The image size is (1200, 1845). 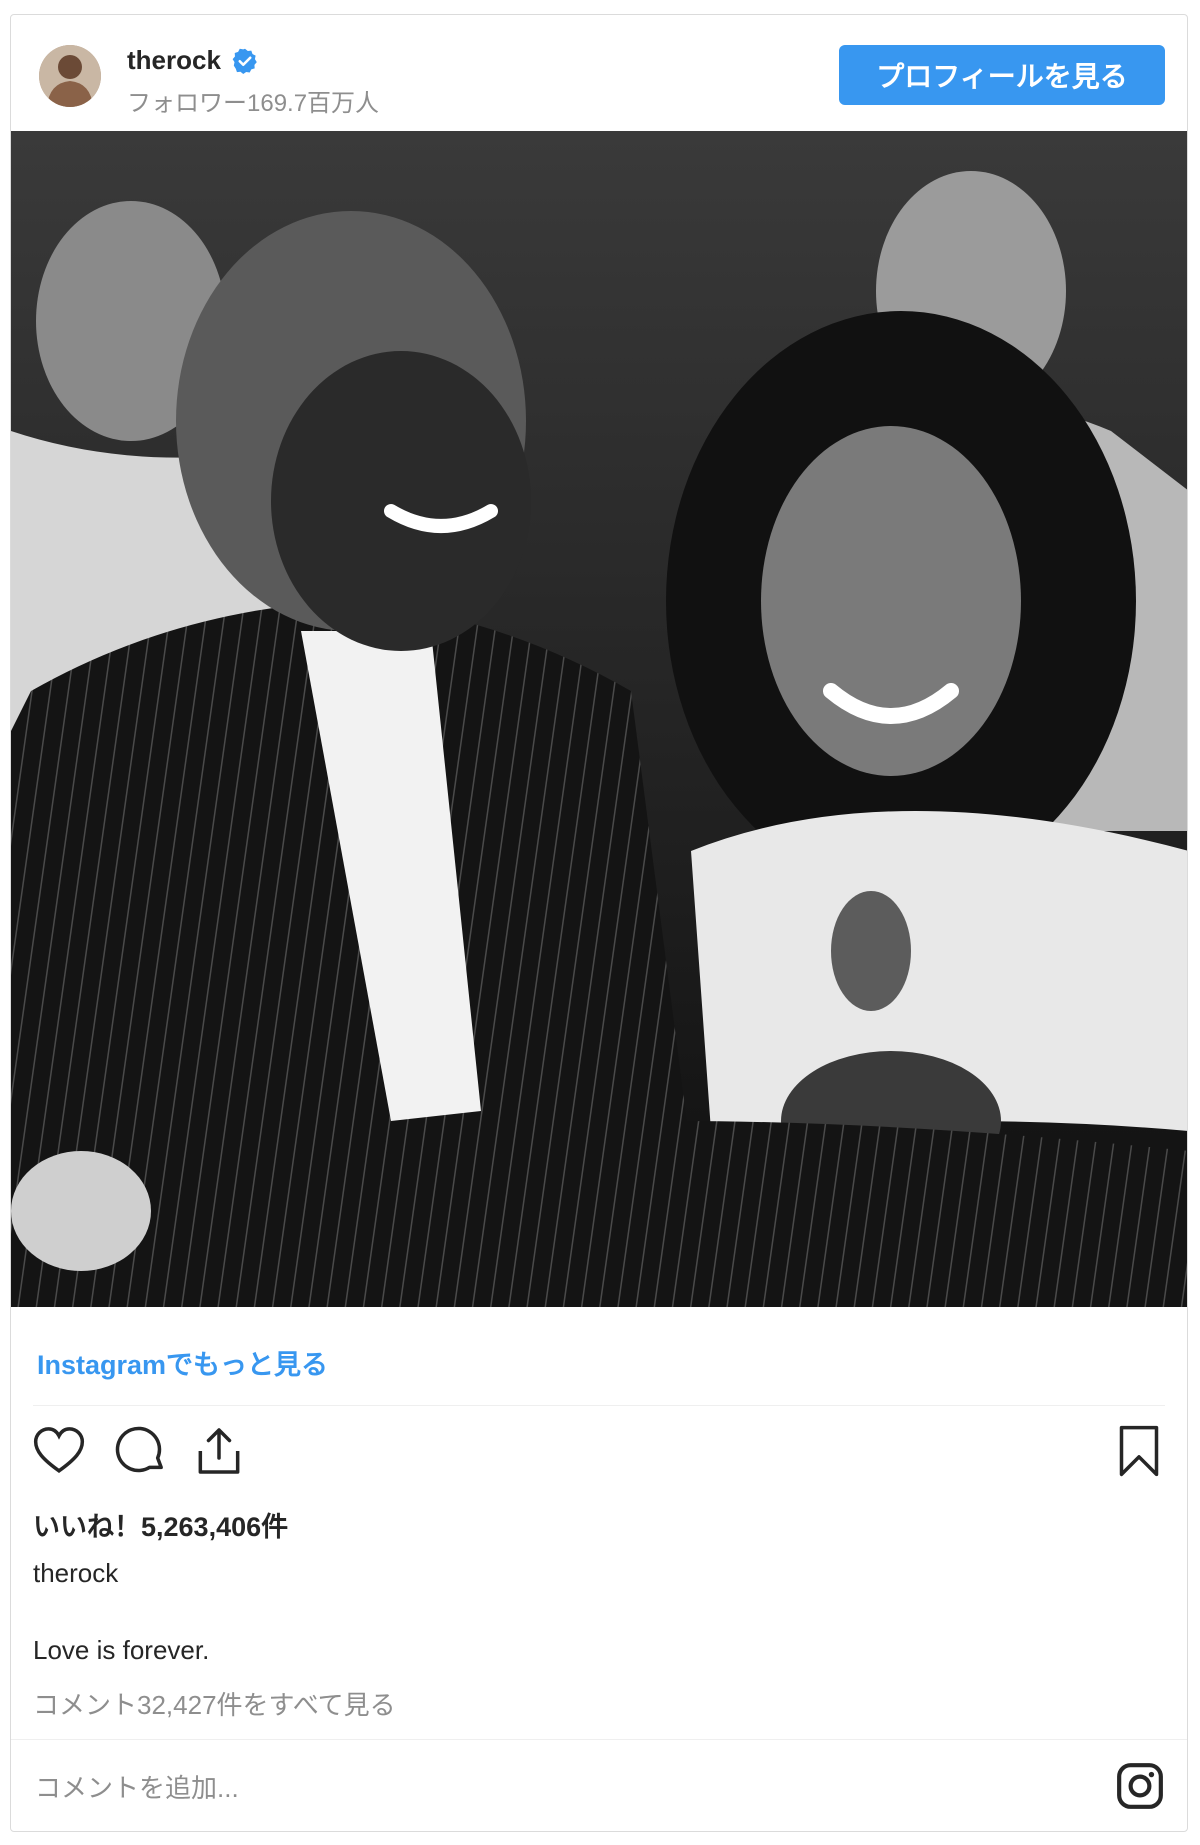 What do you see at coordinates (244, 61) in the screenshot?
I see `verified-badge-icon` at bounding box center [244, 61].